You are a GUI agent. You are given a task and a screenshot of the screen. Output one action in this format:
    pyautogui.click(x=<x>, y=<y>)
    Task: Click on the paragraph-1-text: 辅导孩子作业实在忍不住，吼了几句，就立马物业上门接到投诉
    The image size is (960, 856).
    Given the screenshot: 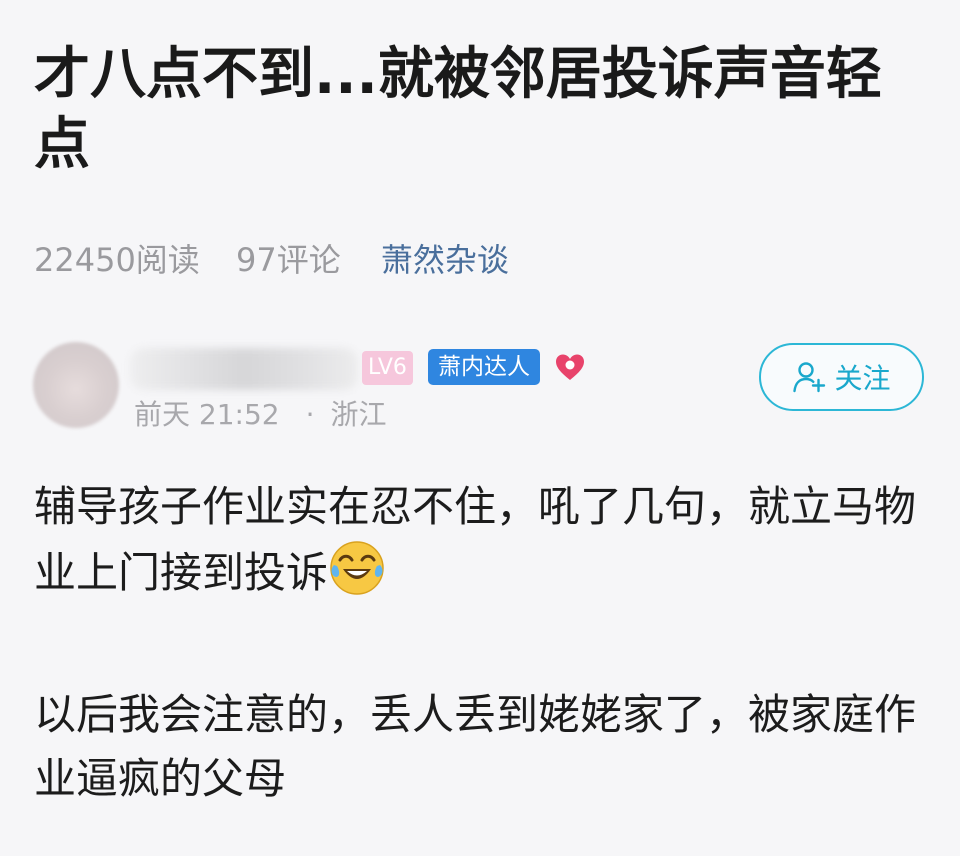 What is the action you would take?
    pyautogui.click(x=475, y=539)
    